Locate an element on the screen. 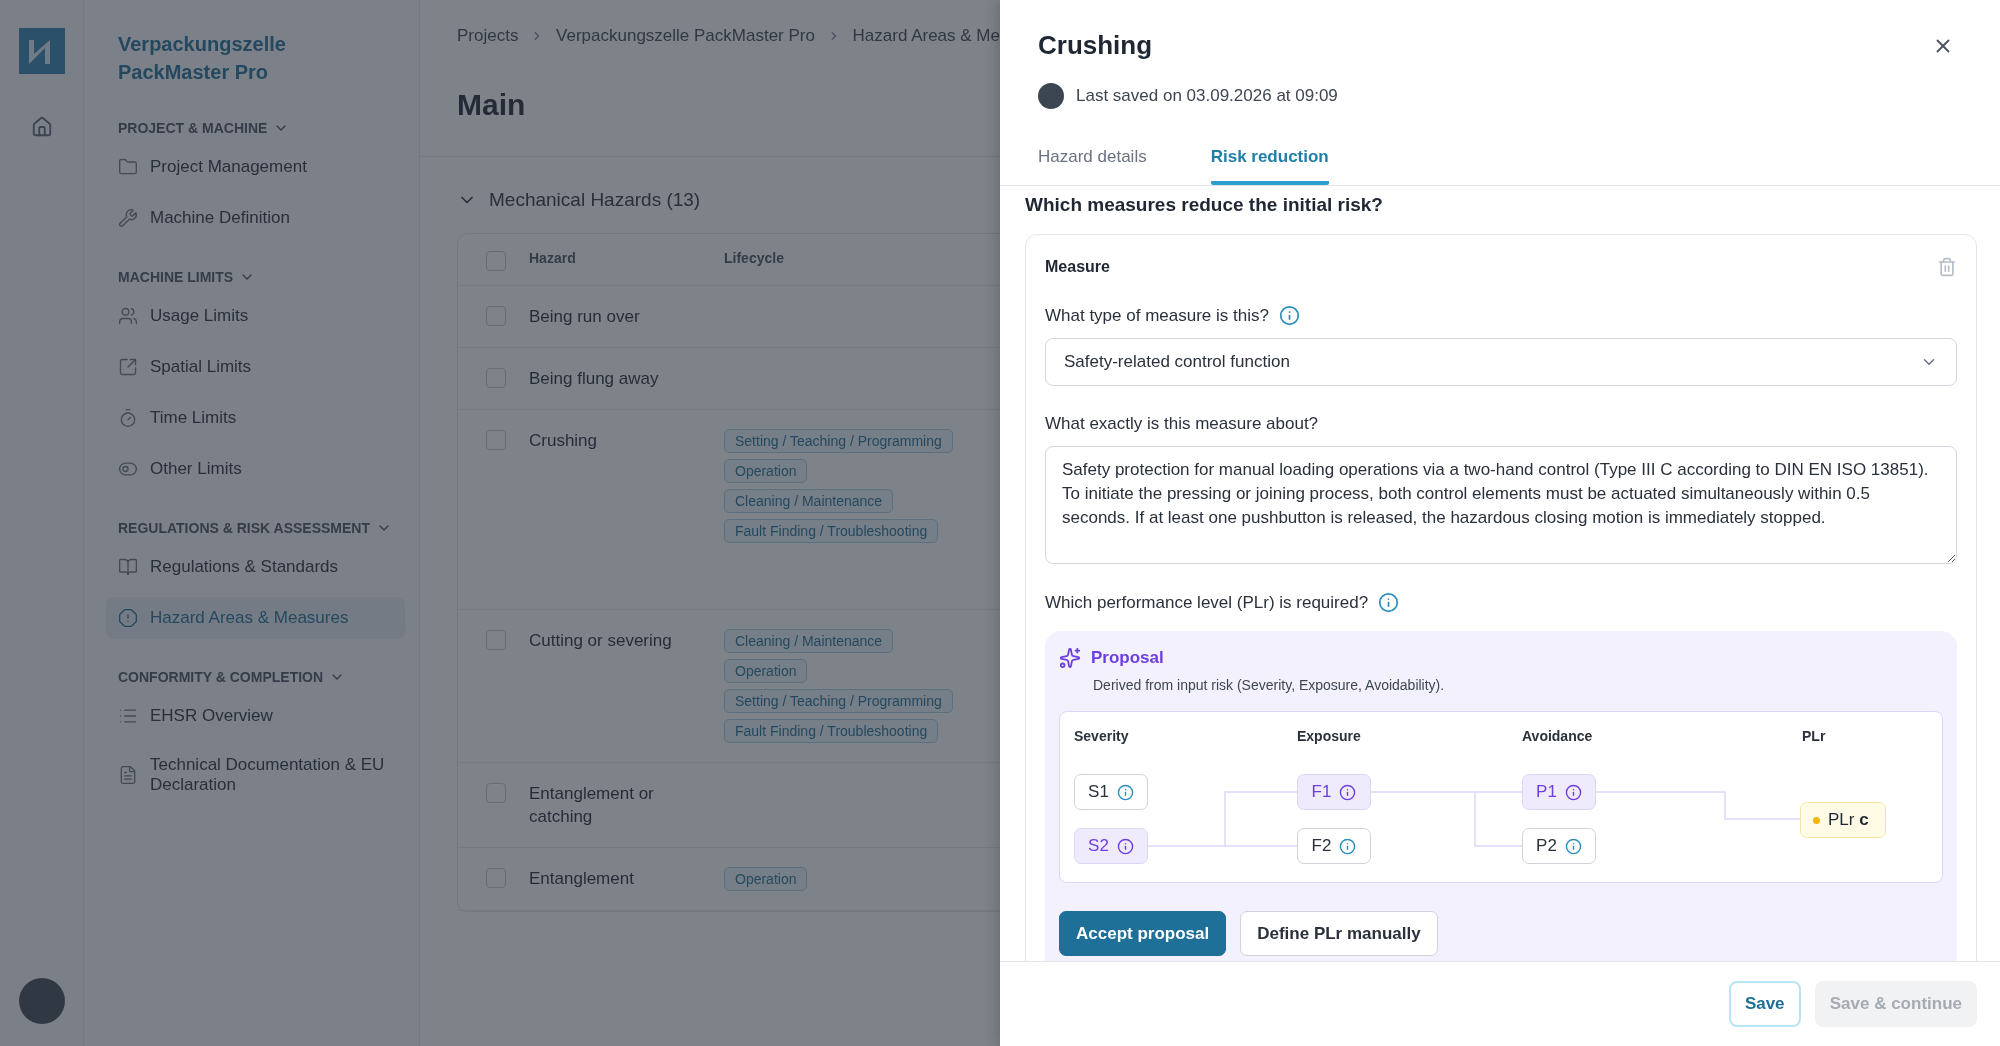  breadcrumb-link: Hazard Areas & Me is located at coordinates (926, 36).